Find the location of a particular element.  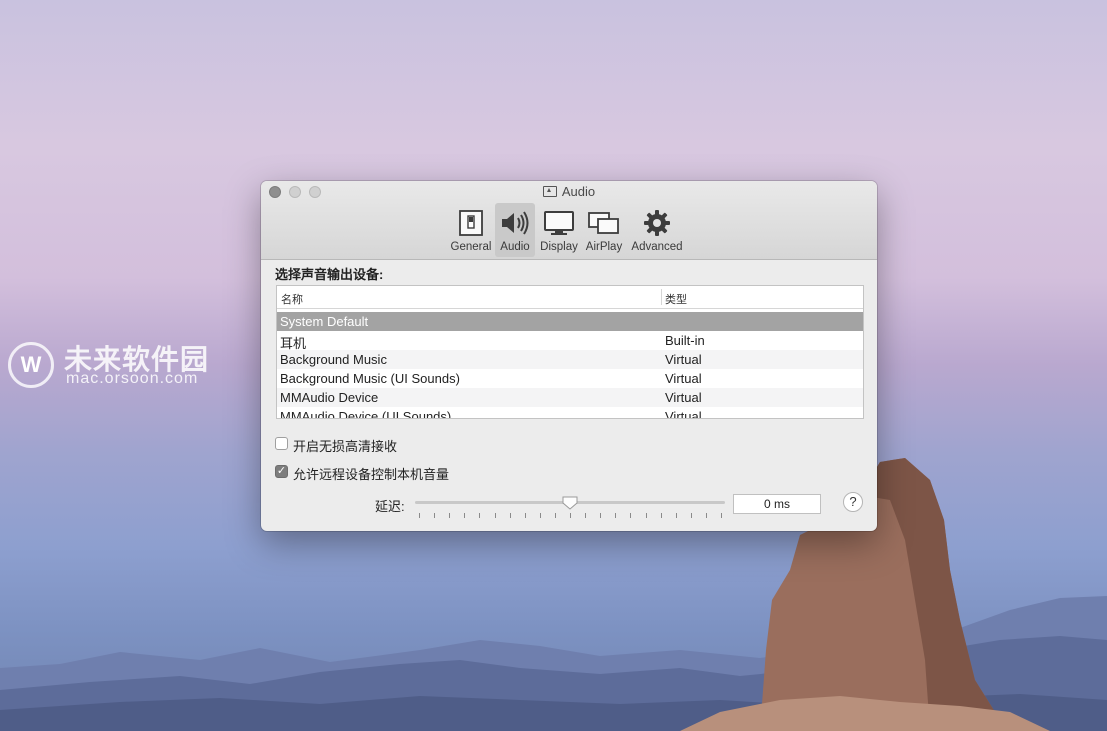

tab-general: General is located at coordinates (471, 230).